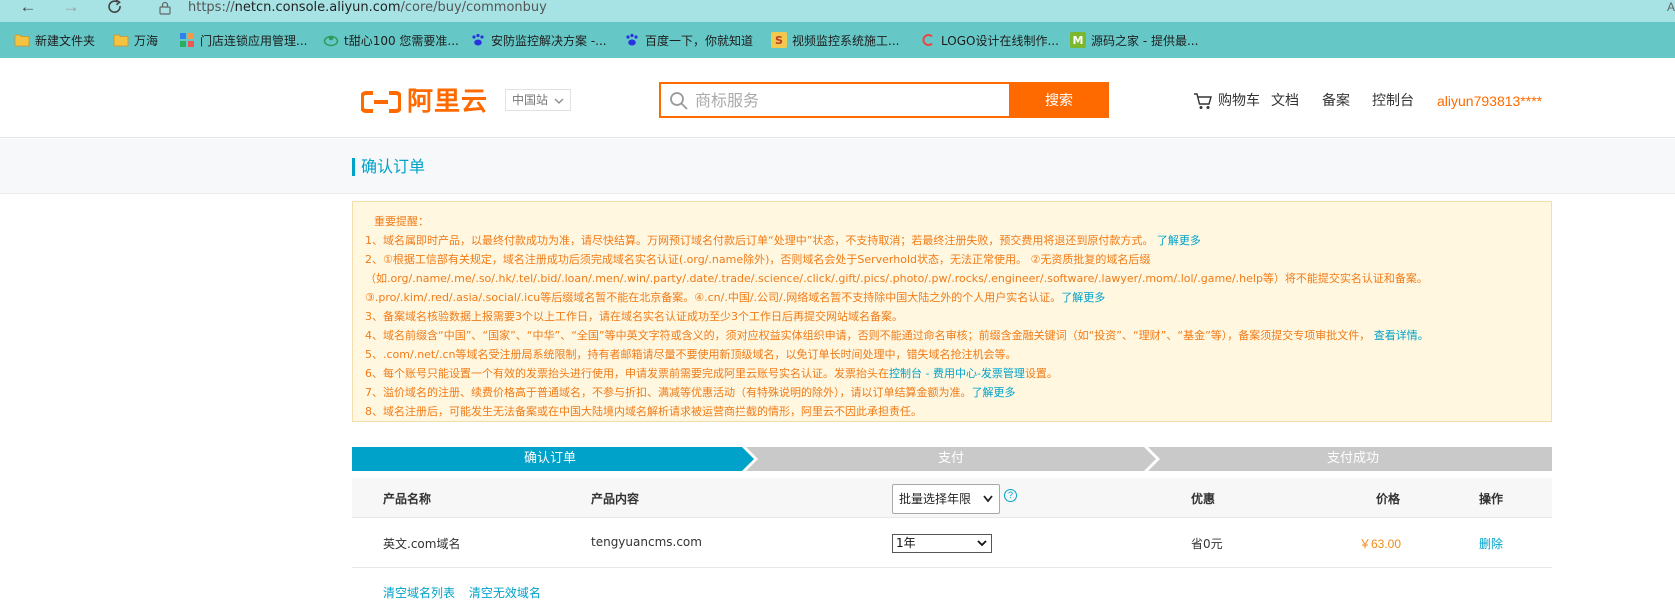  I want to click on bookmark-label: 百度一下，你就知道, so click(699, 40).